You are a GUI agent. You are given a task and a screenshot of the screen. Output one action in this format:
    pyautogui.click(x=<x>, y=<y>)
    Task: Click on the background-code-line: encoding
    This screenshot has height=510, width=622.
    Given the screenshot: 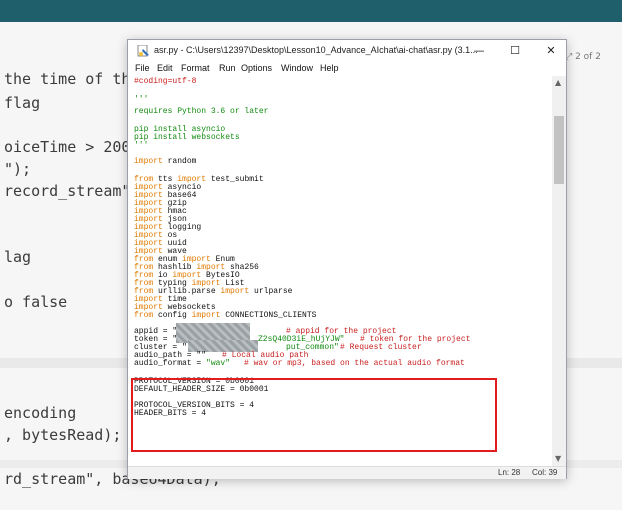 What is the action you would take?
    pyautogui.click(x=40, y=413)
    